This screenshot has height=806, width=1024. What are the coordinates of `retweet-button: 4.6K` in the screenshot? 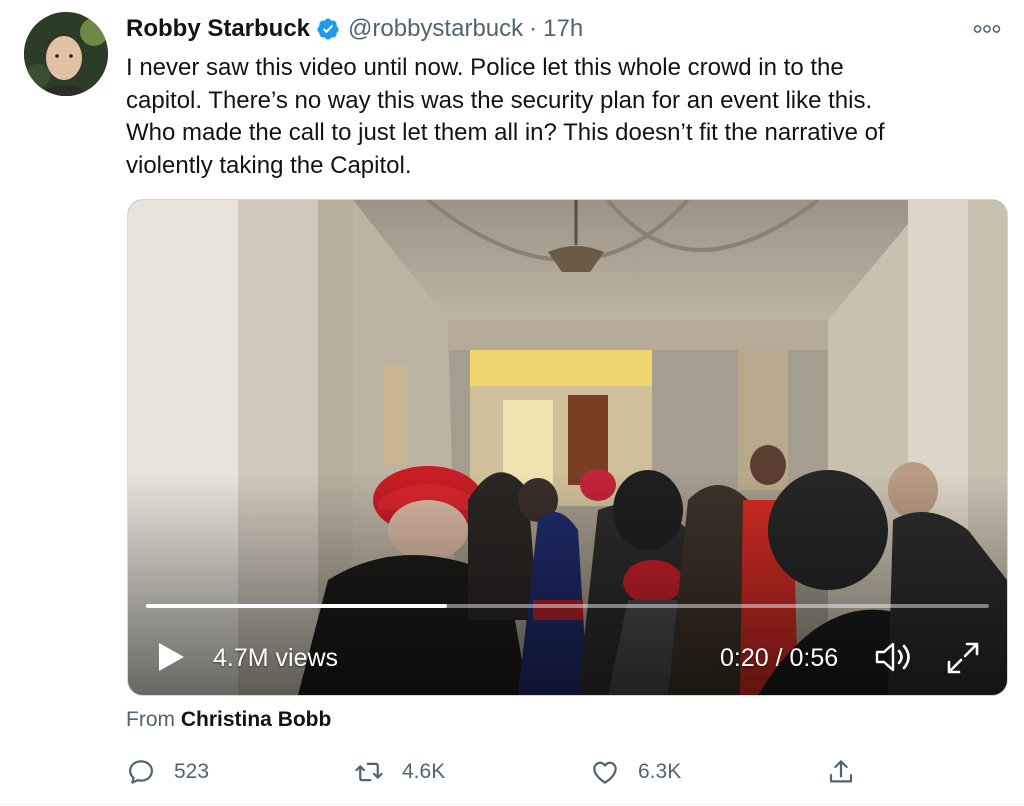 It's located at (399, 772).